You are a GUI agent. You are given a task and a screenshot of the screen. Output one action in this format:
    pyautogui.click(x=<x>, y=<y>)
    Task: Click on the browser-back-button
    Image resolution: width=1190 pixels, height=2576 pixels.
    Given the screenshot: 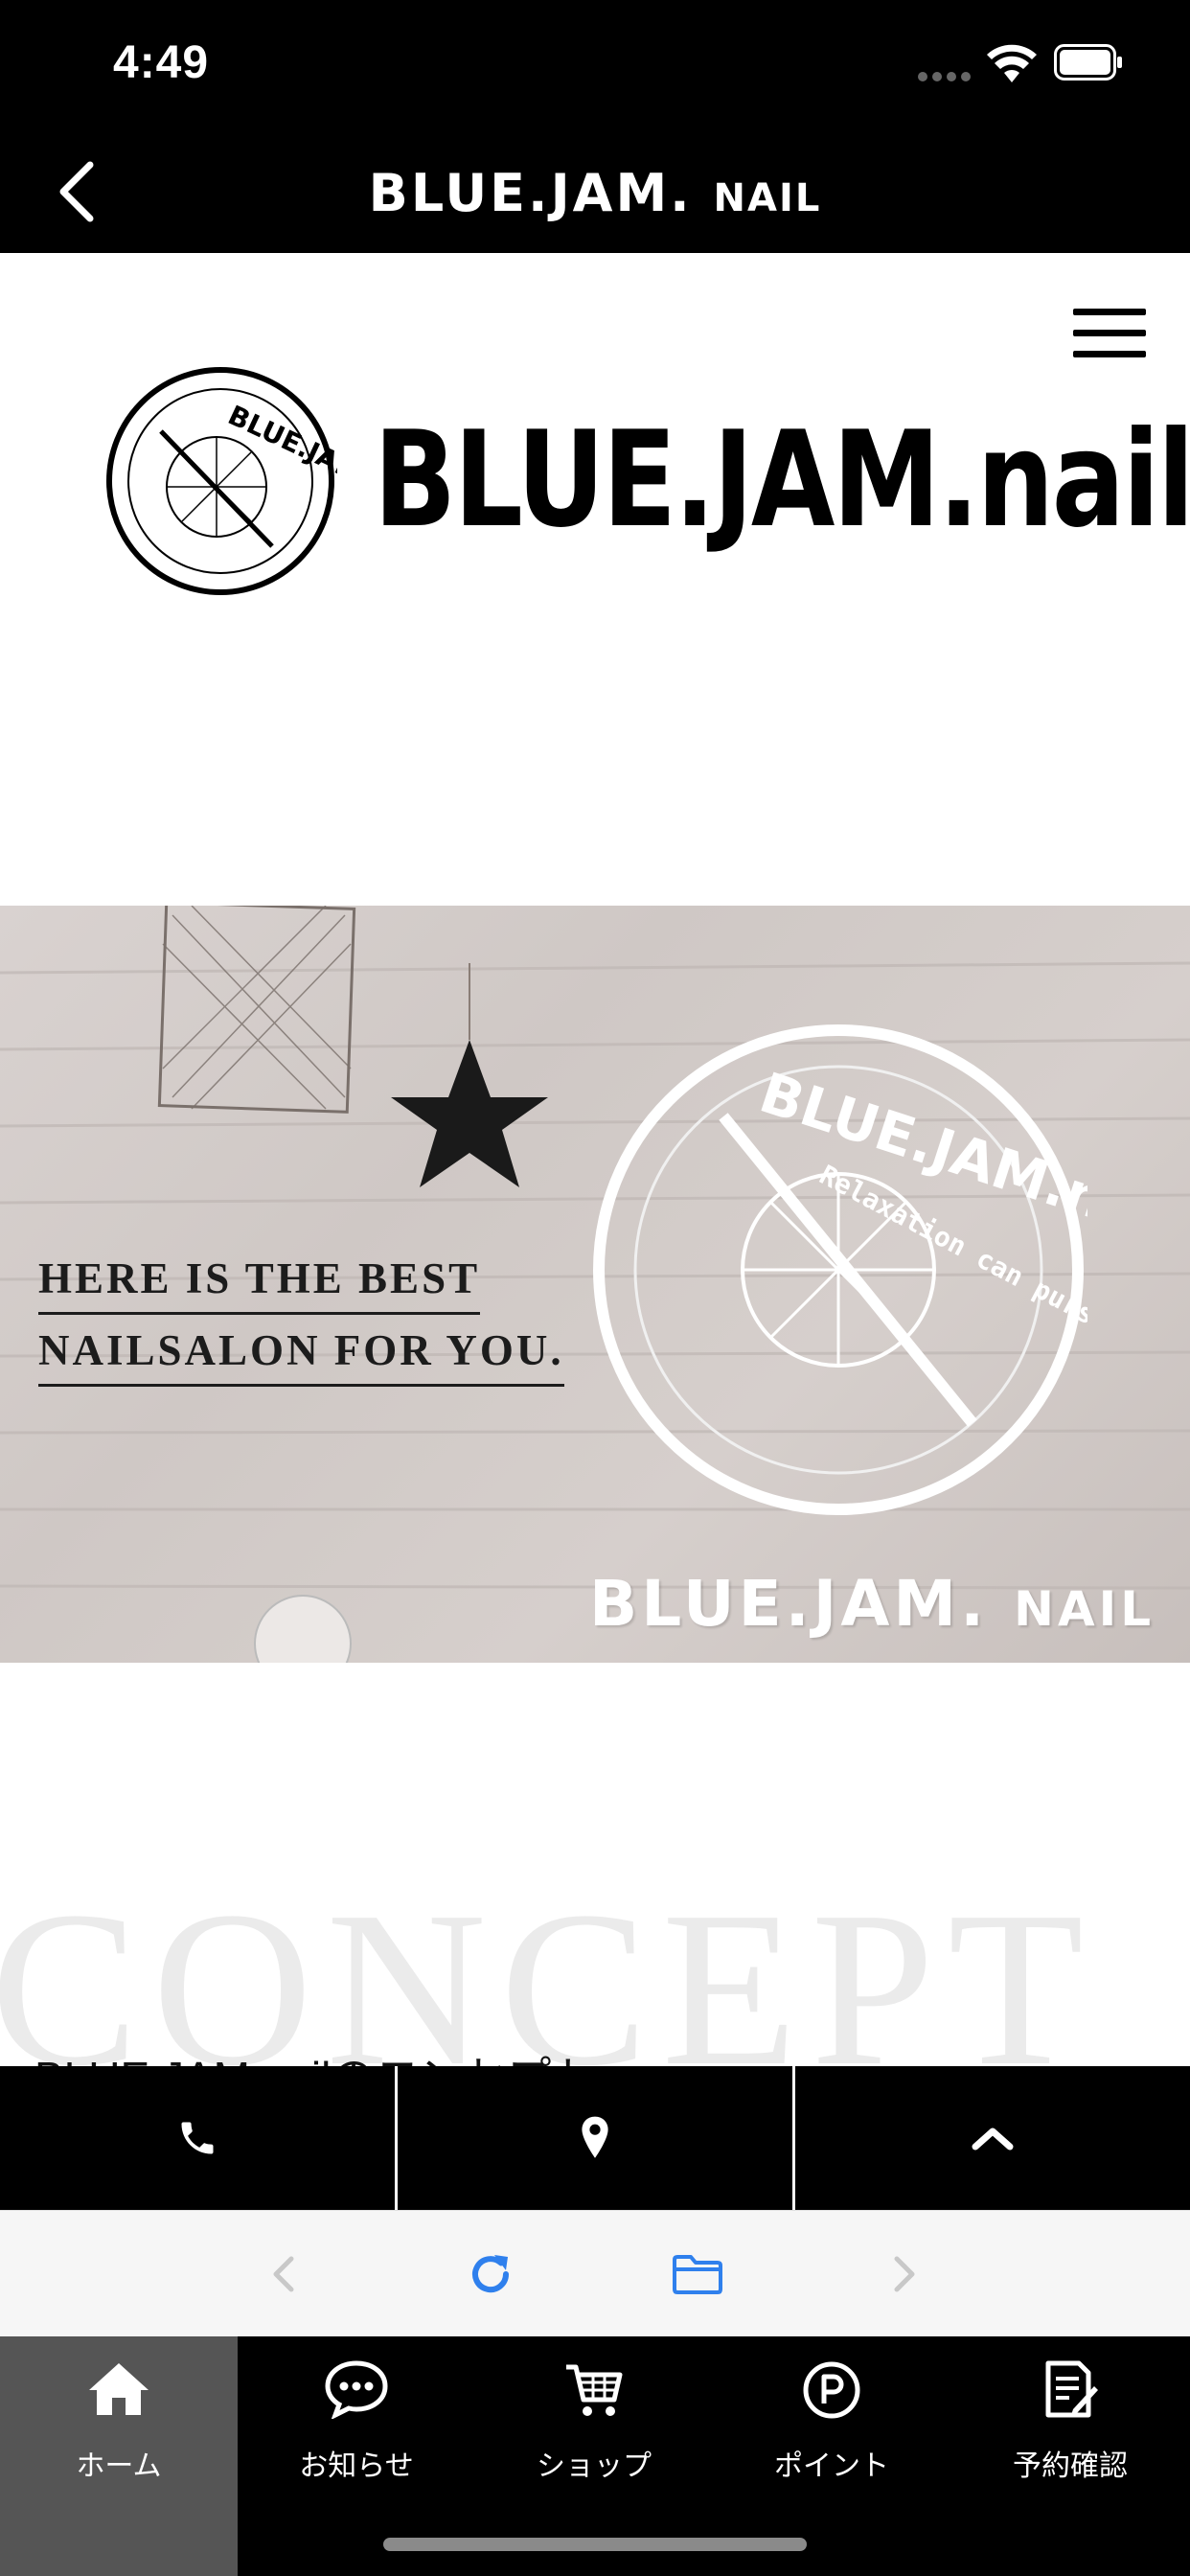 What is the action you would take?
    pyautogui.click(x=284, y=2274)
    